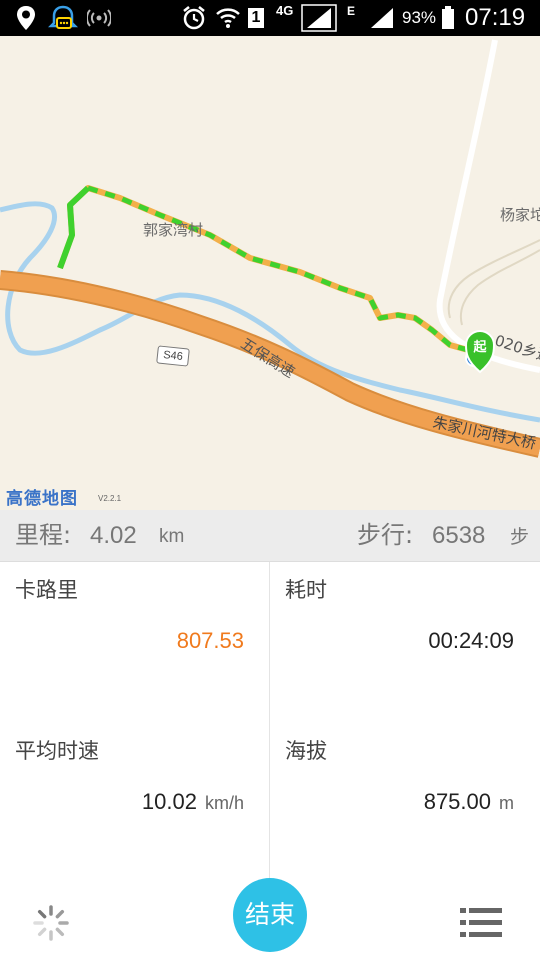  What do you see at coordinates (57, 751) in the screenshot?
I see `avg-speed-title: 平均时速` at bounding box center [57, 751].